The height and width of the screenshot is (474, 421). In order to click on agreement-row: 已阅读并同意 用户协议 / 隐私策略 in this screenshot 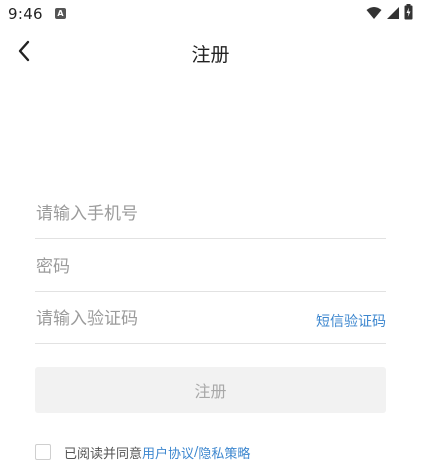, I will do `click(142, 452)`.